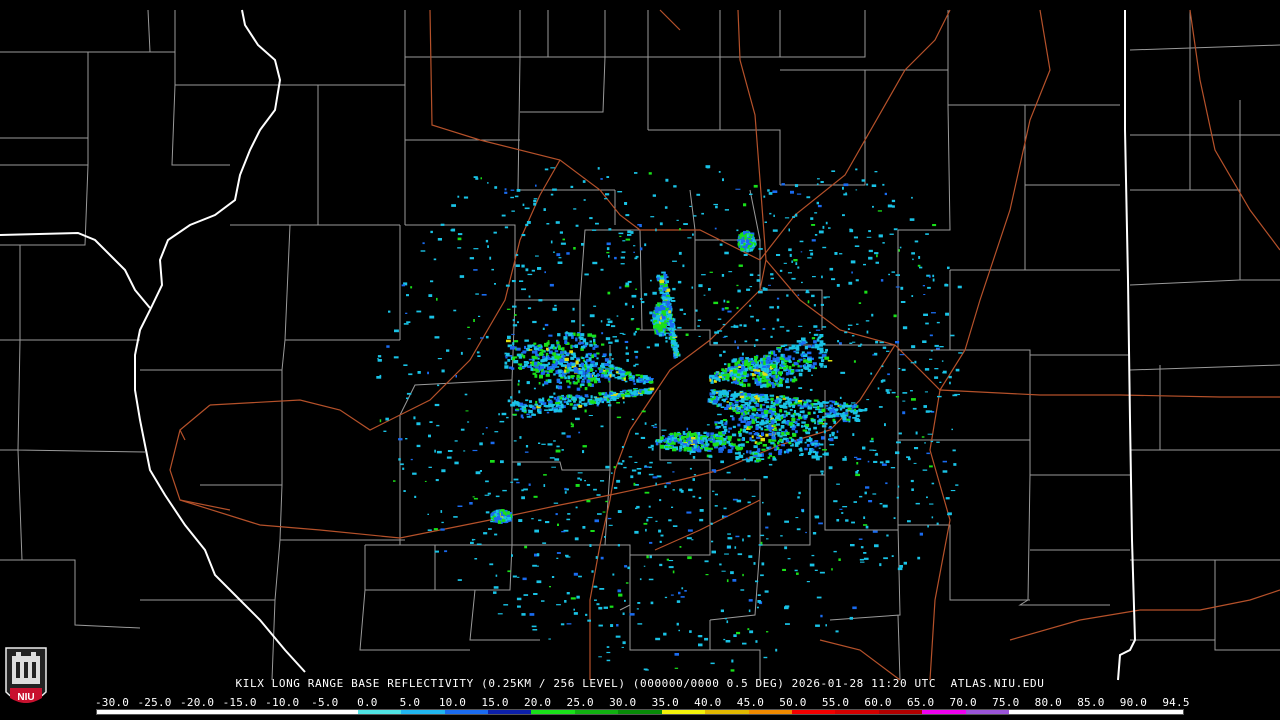  Describe the element at coordinates (963, 702) in the screenshot. I see `color-scale-tick-label: 70.0` at that location.